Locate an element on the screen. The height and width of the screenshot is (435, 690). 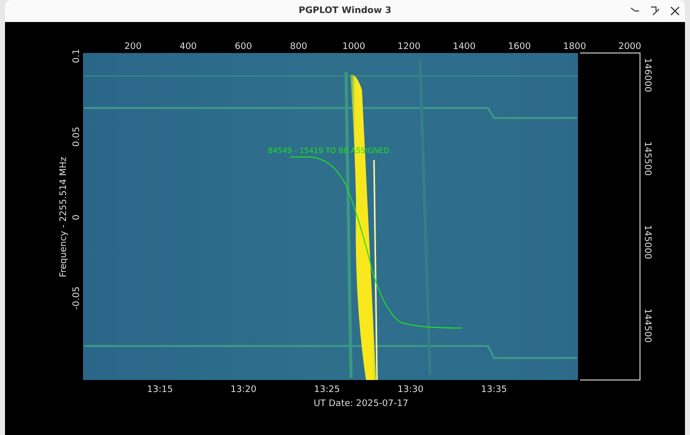
axis-tick-label: 1000 is located at coordinates (354, 47).